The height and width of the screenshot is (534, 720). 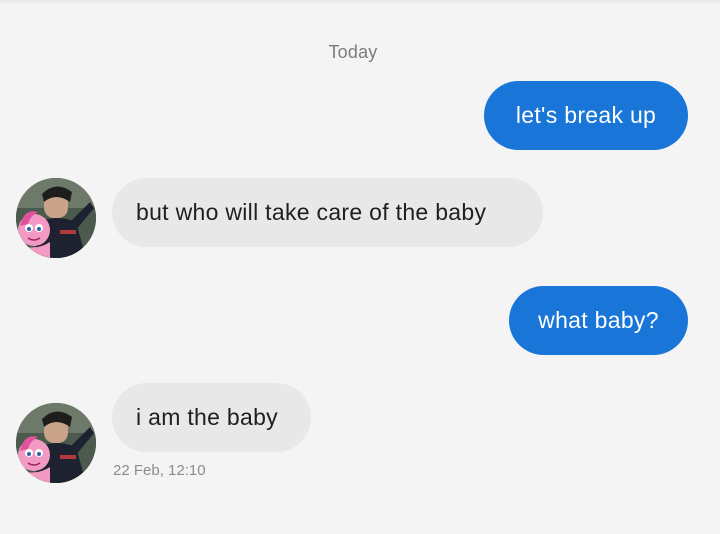 I want to click on outgoing-message-bubble: what baby?, so click(x=598, y=320).